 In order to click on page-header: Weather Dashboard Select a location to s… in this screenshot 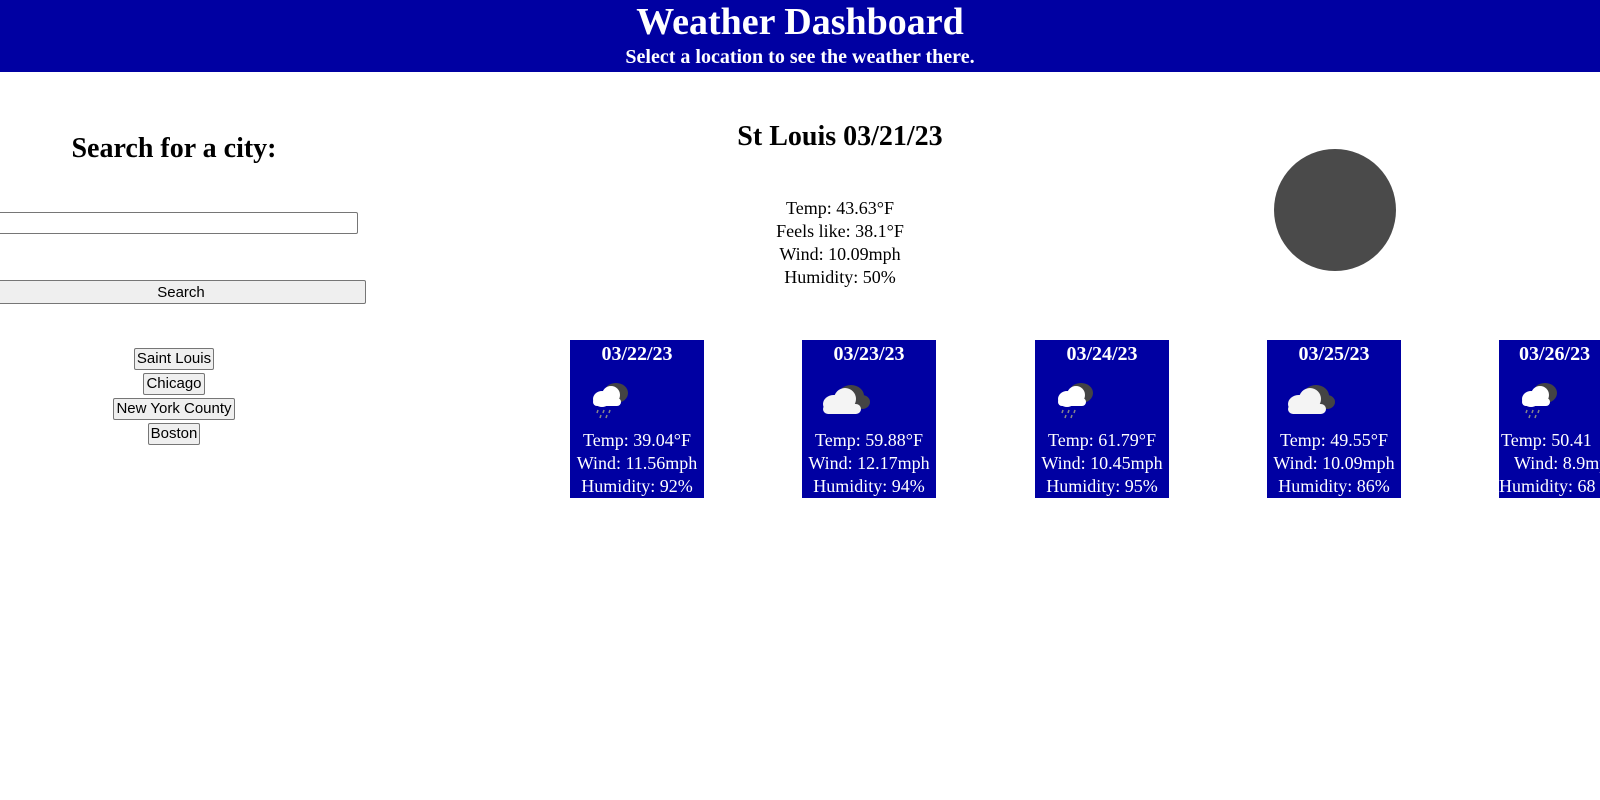, I will do `click(800, 36)`.